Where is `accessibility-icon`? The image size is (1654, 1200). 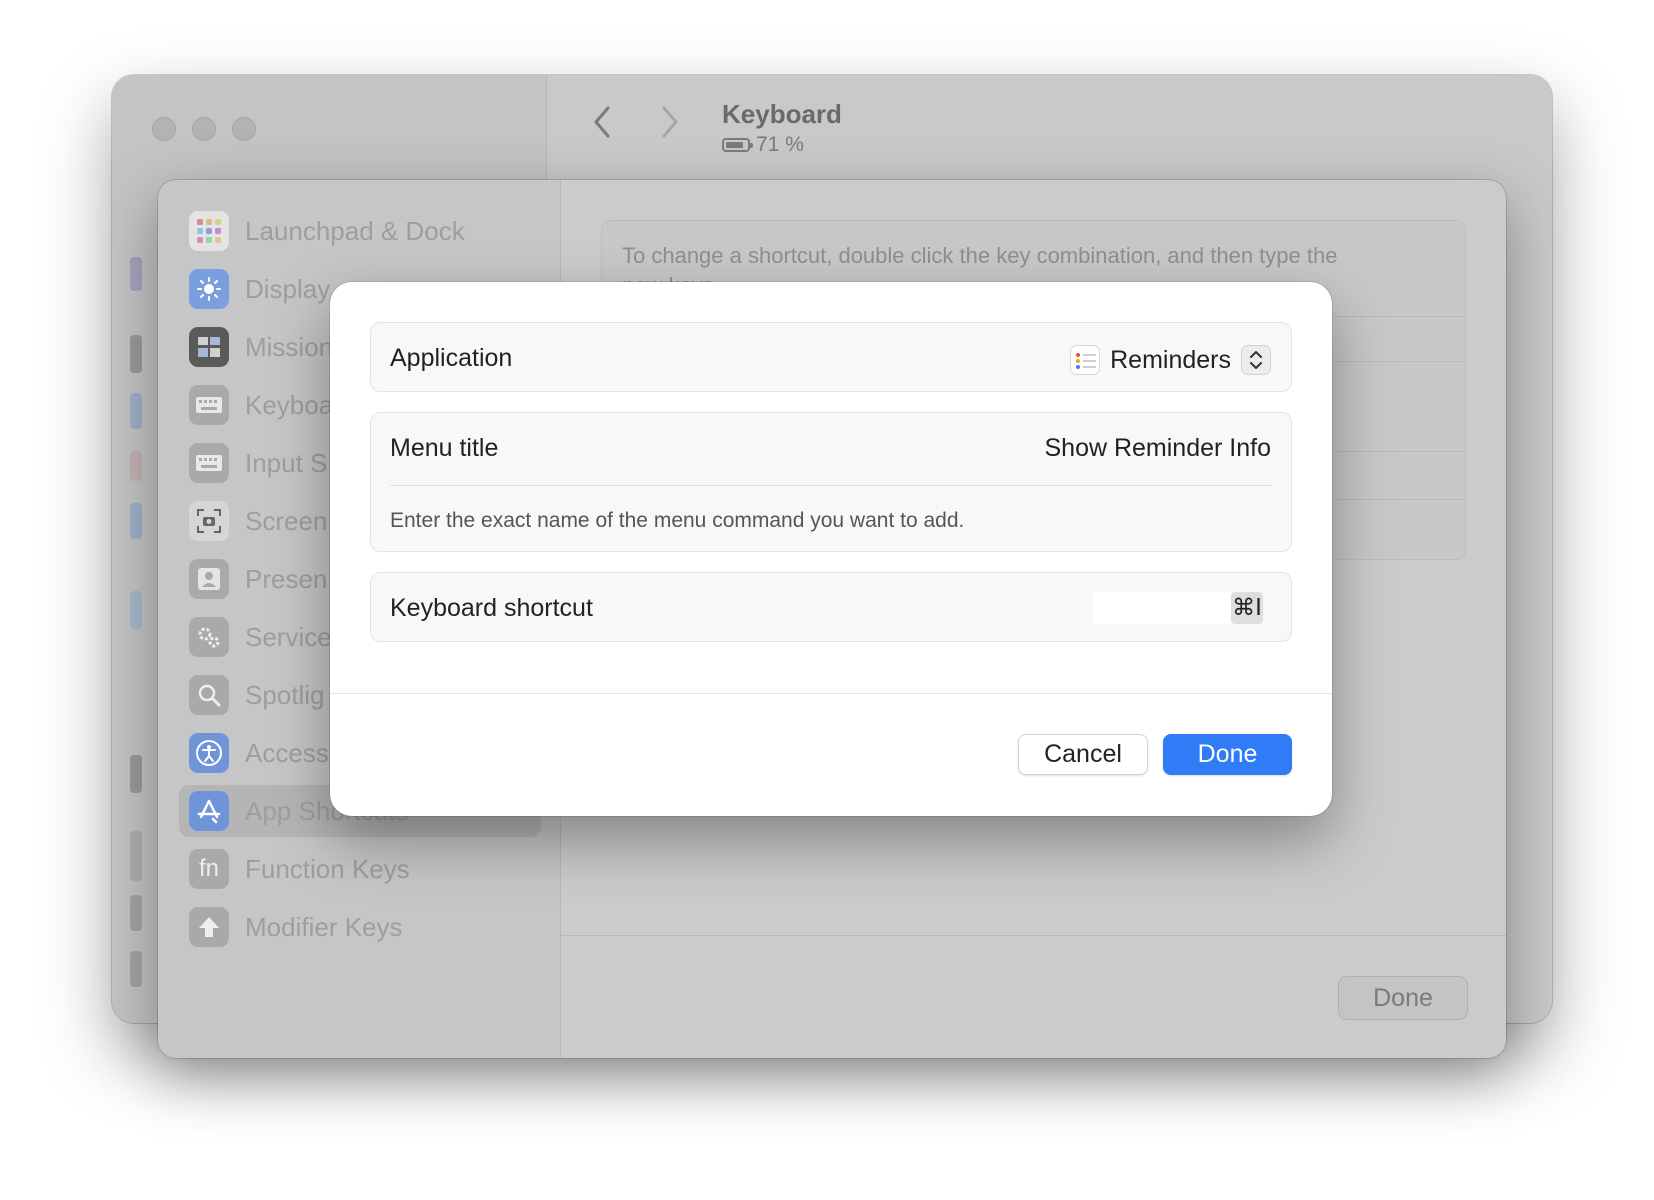
accessibility-icon is located at coordinates (209, 753).